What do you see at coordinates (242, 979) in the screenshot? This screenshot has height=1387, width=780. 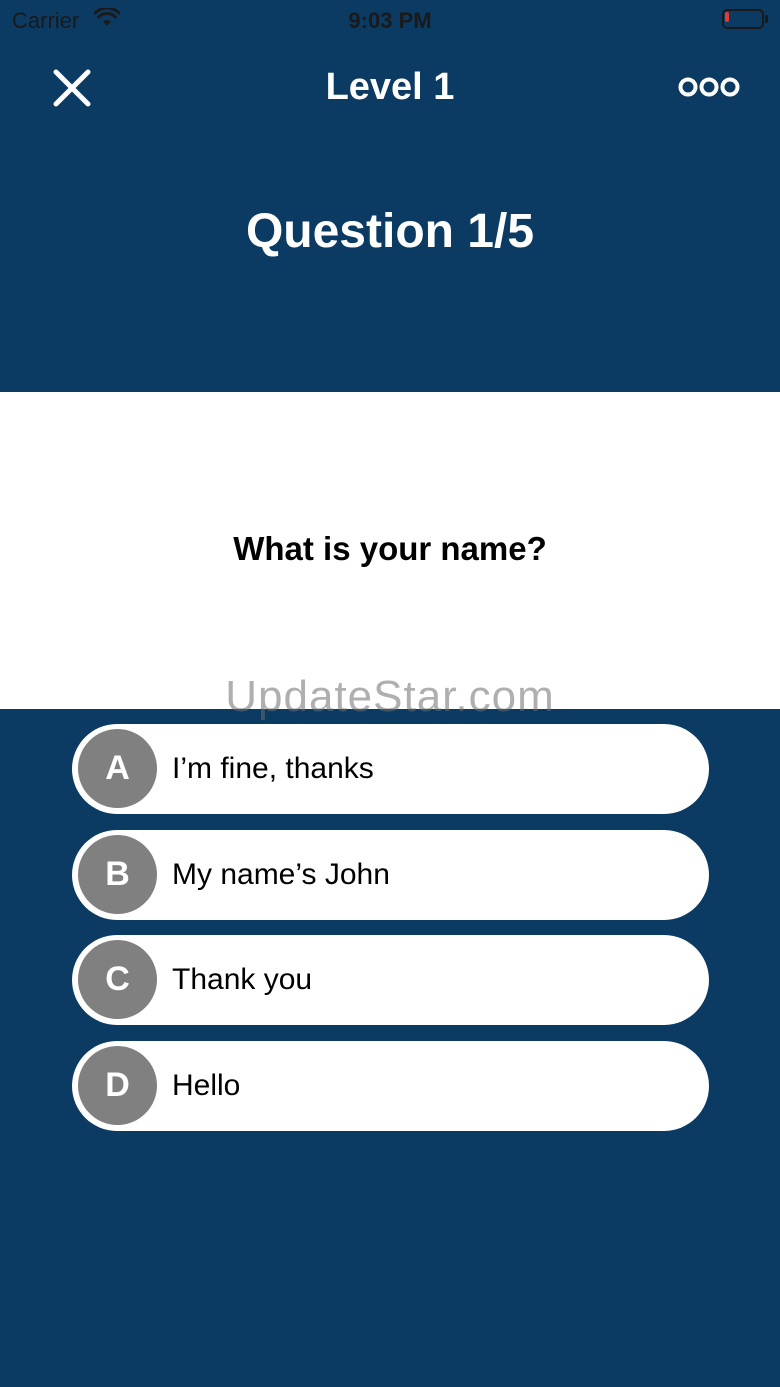 I see `answer-text: Thank you` at bounding box center [242, 979].